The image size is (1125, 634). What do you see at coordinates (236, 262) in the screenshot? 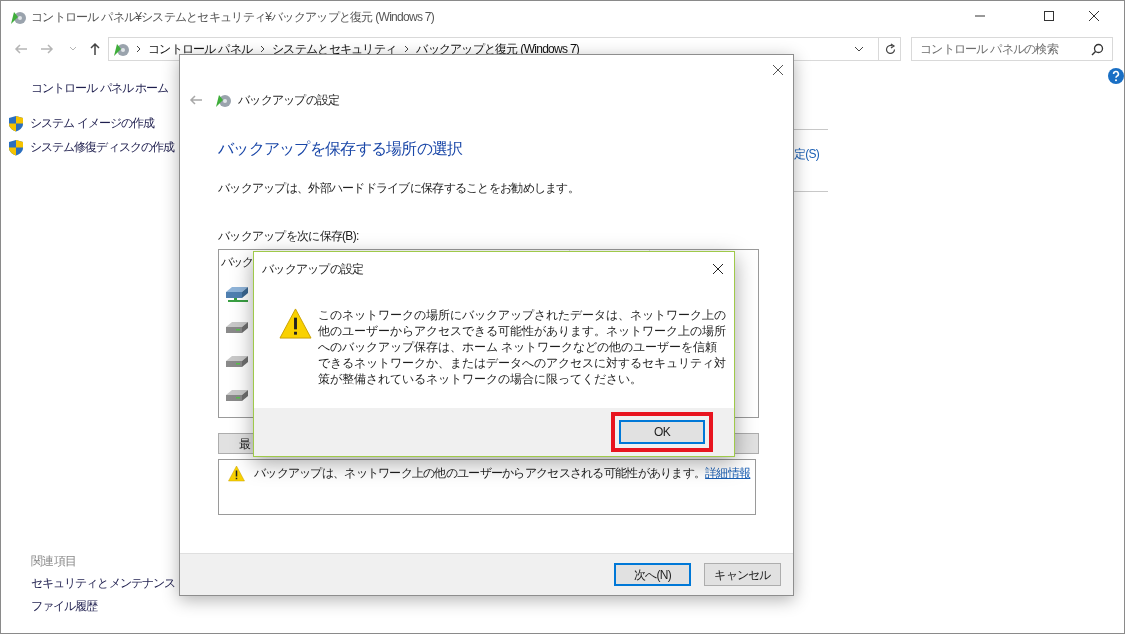
I see `column-header: バック` at bounding box center [236, 262].